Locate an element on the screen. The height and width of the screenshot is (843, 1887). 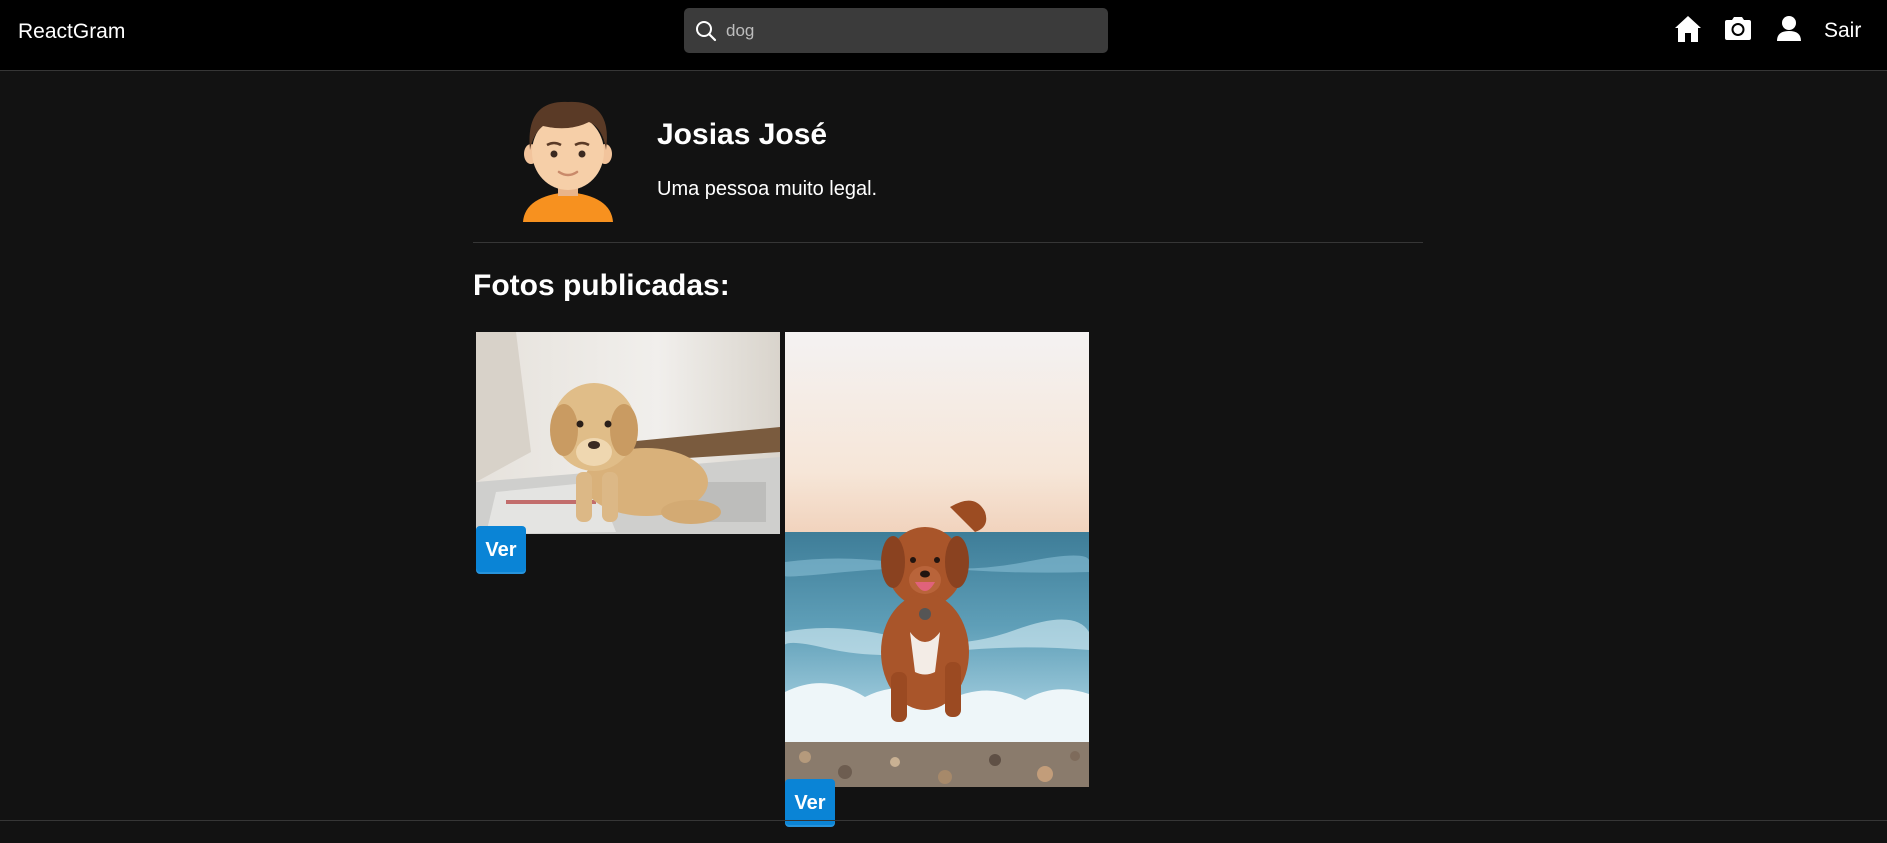
user-icon is located at coordinates (1789, 29).